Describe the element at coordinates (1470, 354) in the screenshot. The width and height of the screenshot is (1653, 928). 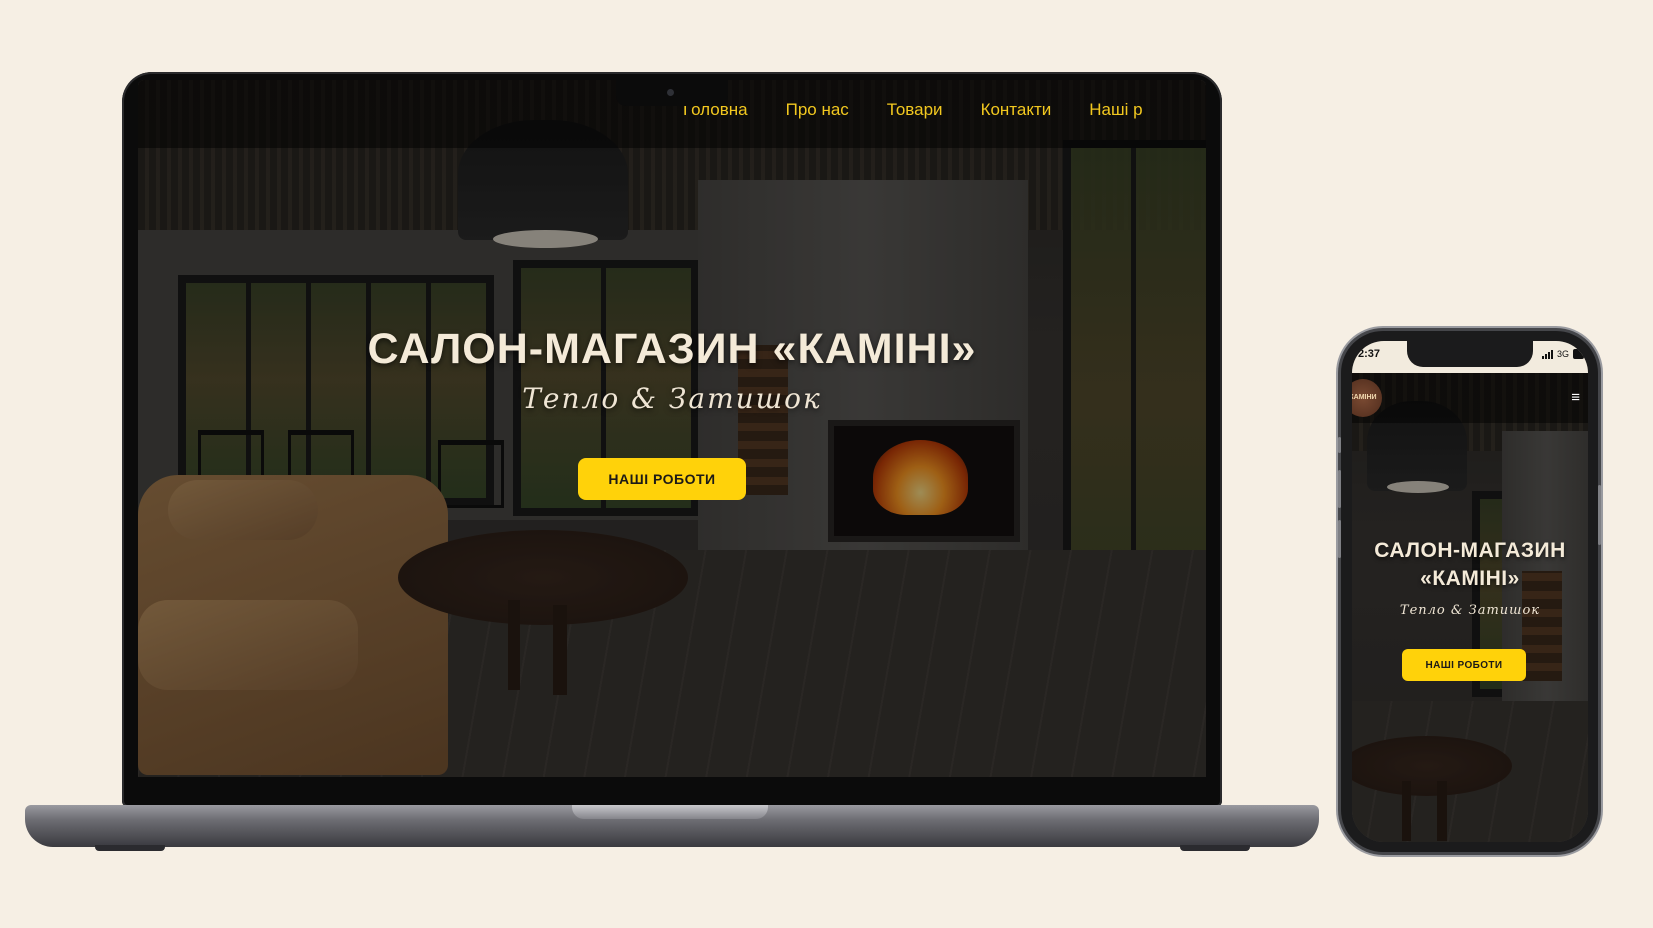
I see `phone-notch` at that location.